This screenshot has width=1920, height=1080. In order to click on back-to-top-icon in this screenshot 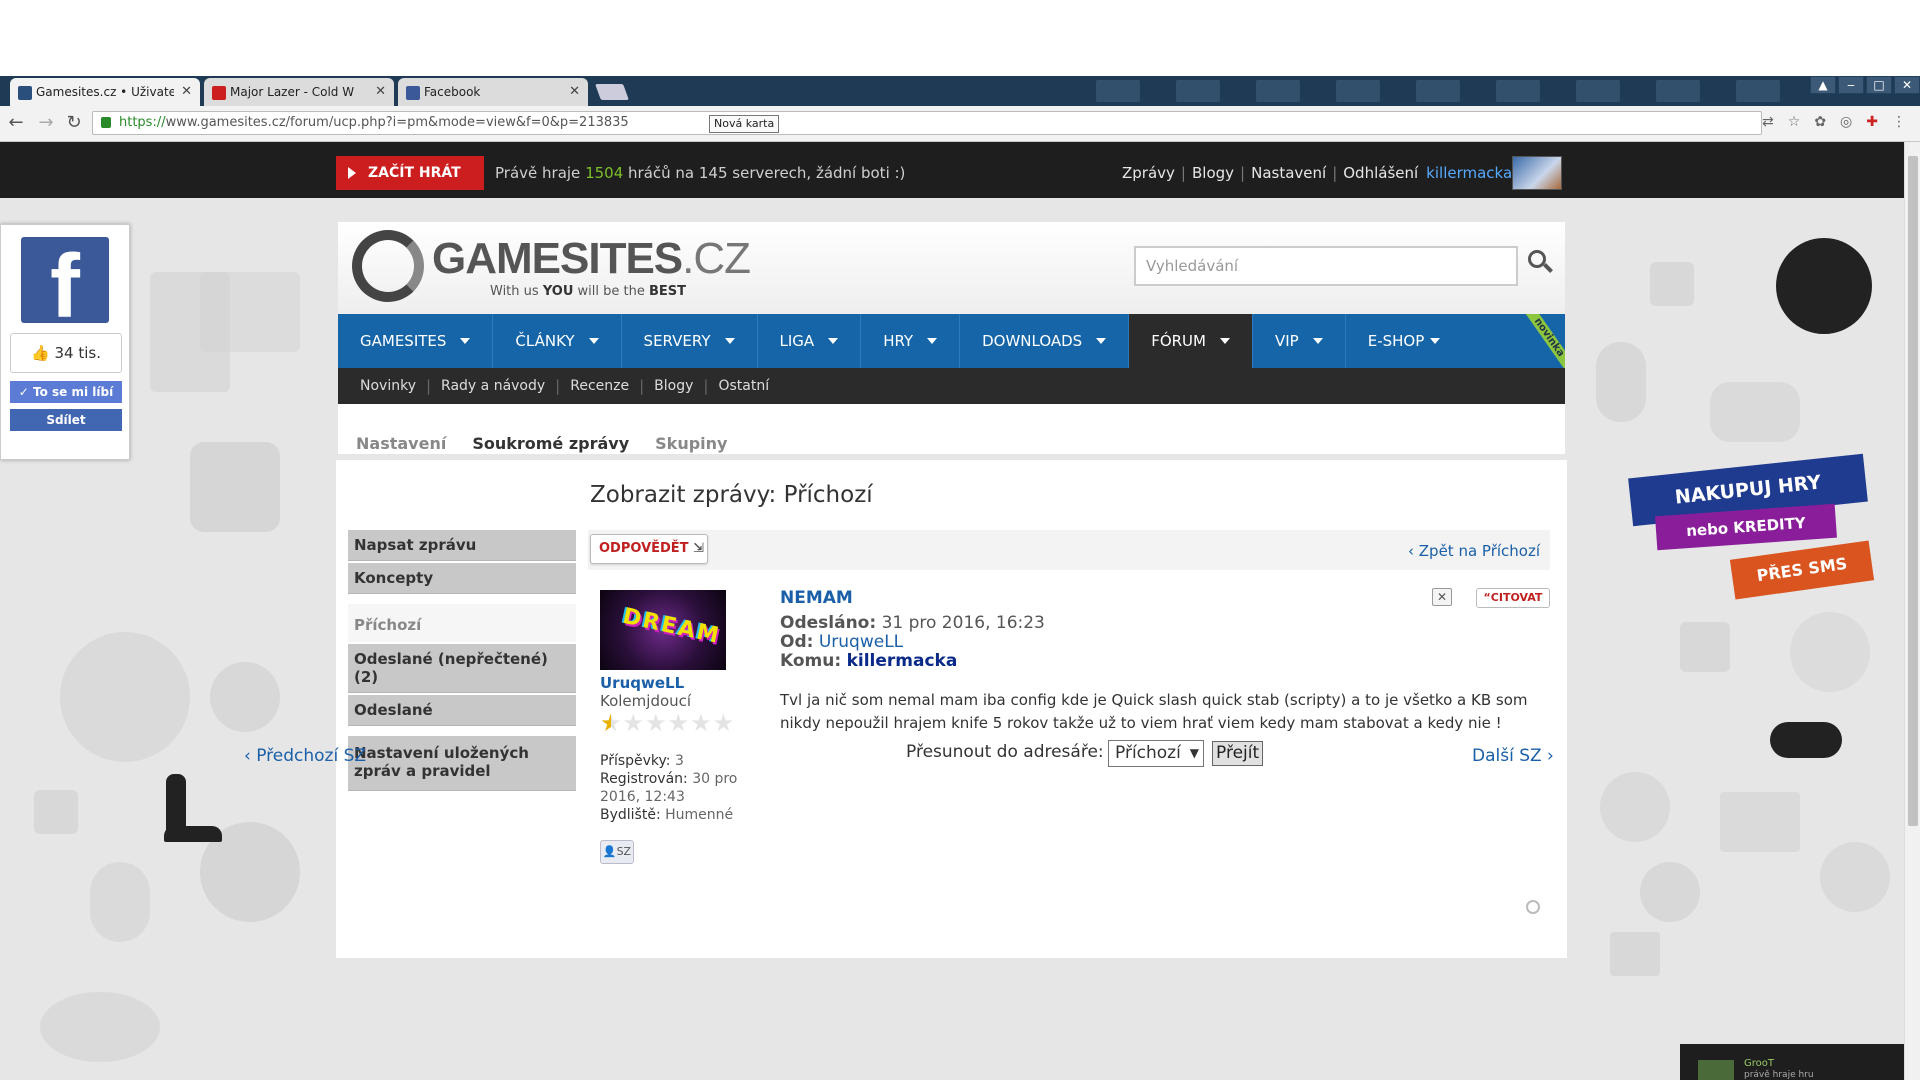, I will do `click(1533, 907)`.